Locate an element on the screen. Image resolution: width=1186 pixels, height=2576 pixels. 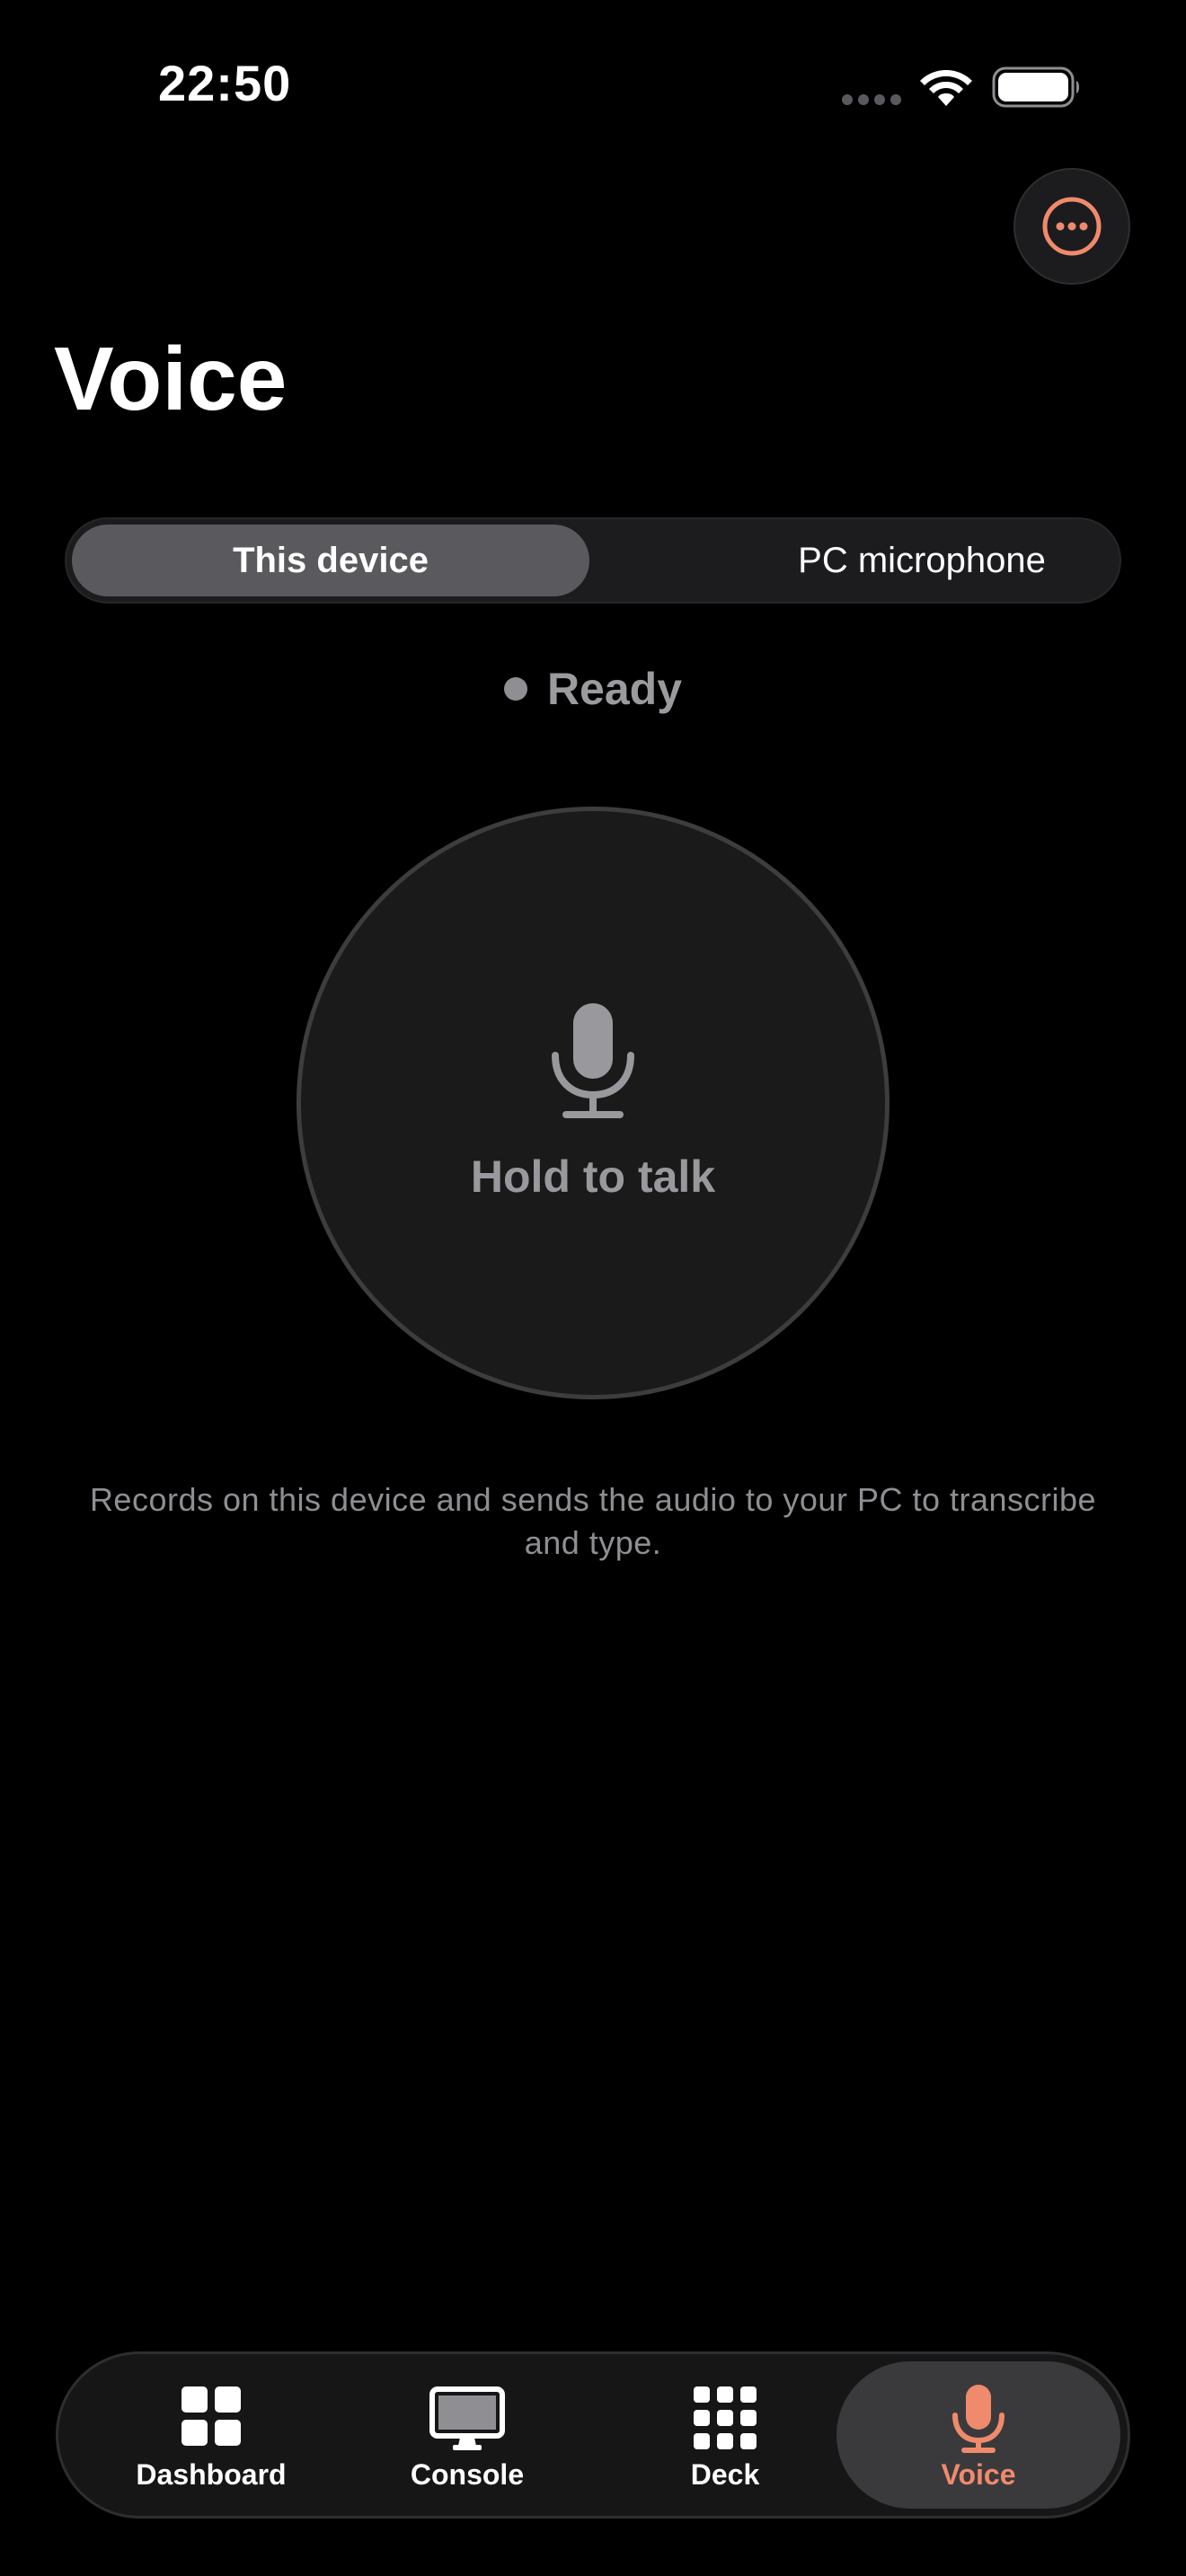
hold-to-talk-button: Hold to talk is located at coordinates (593, 1103).